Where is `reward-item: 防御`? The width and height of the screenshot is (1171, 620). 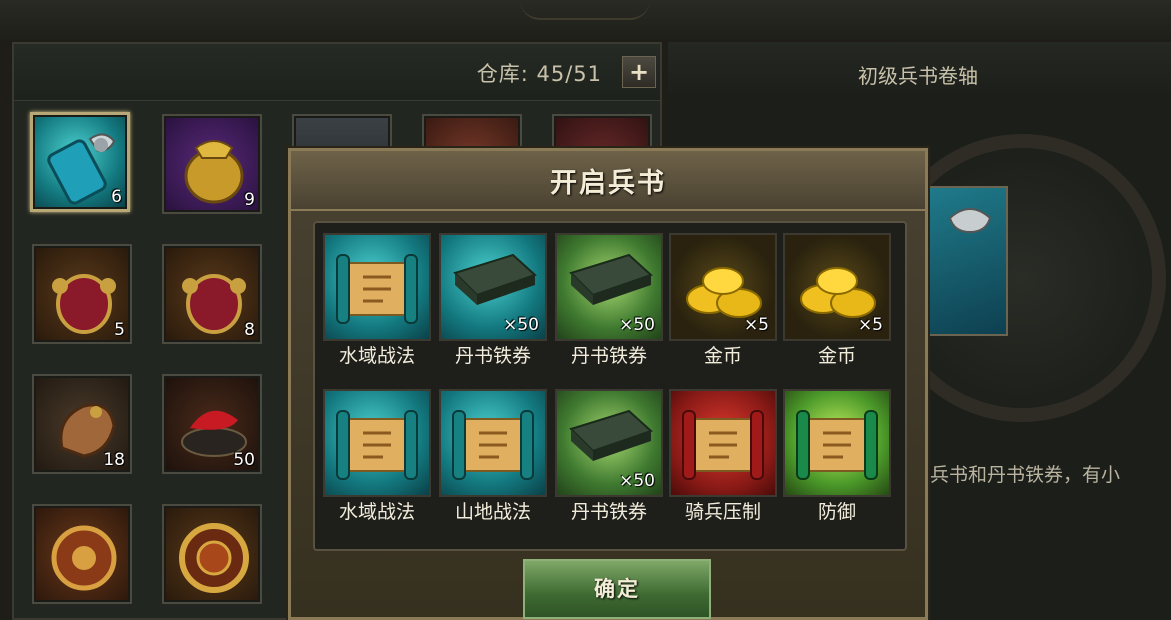 reward-item: 防御 is located at coordinates (837, 456).